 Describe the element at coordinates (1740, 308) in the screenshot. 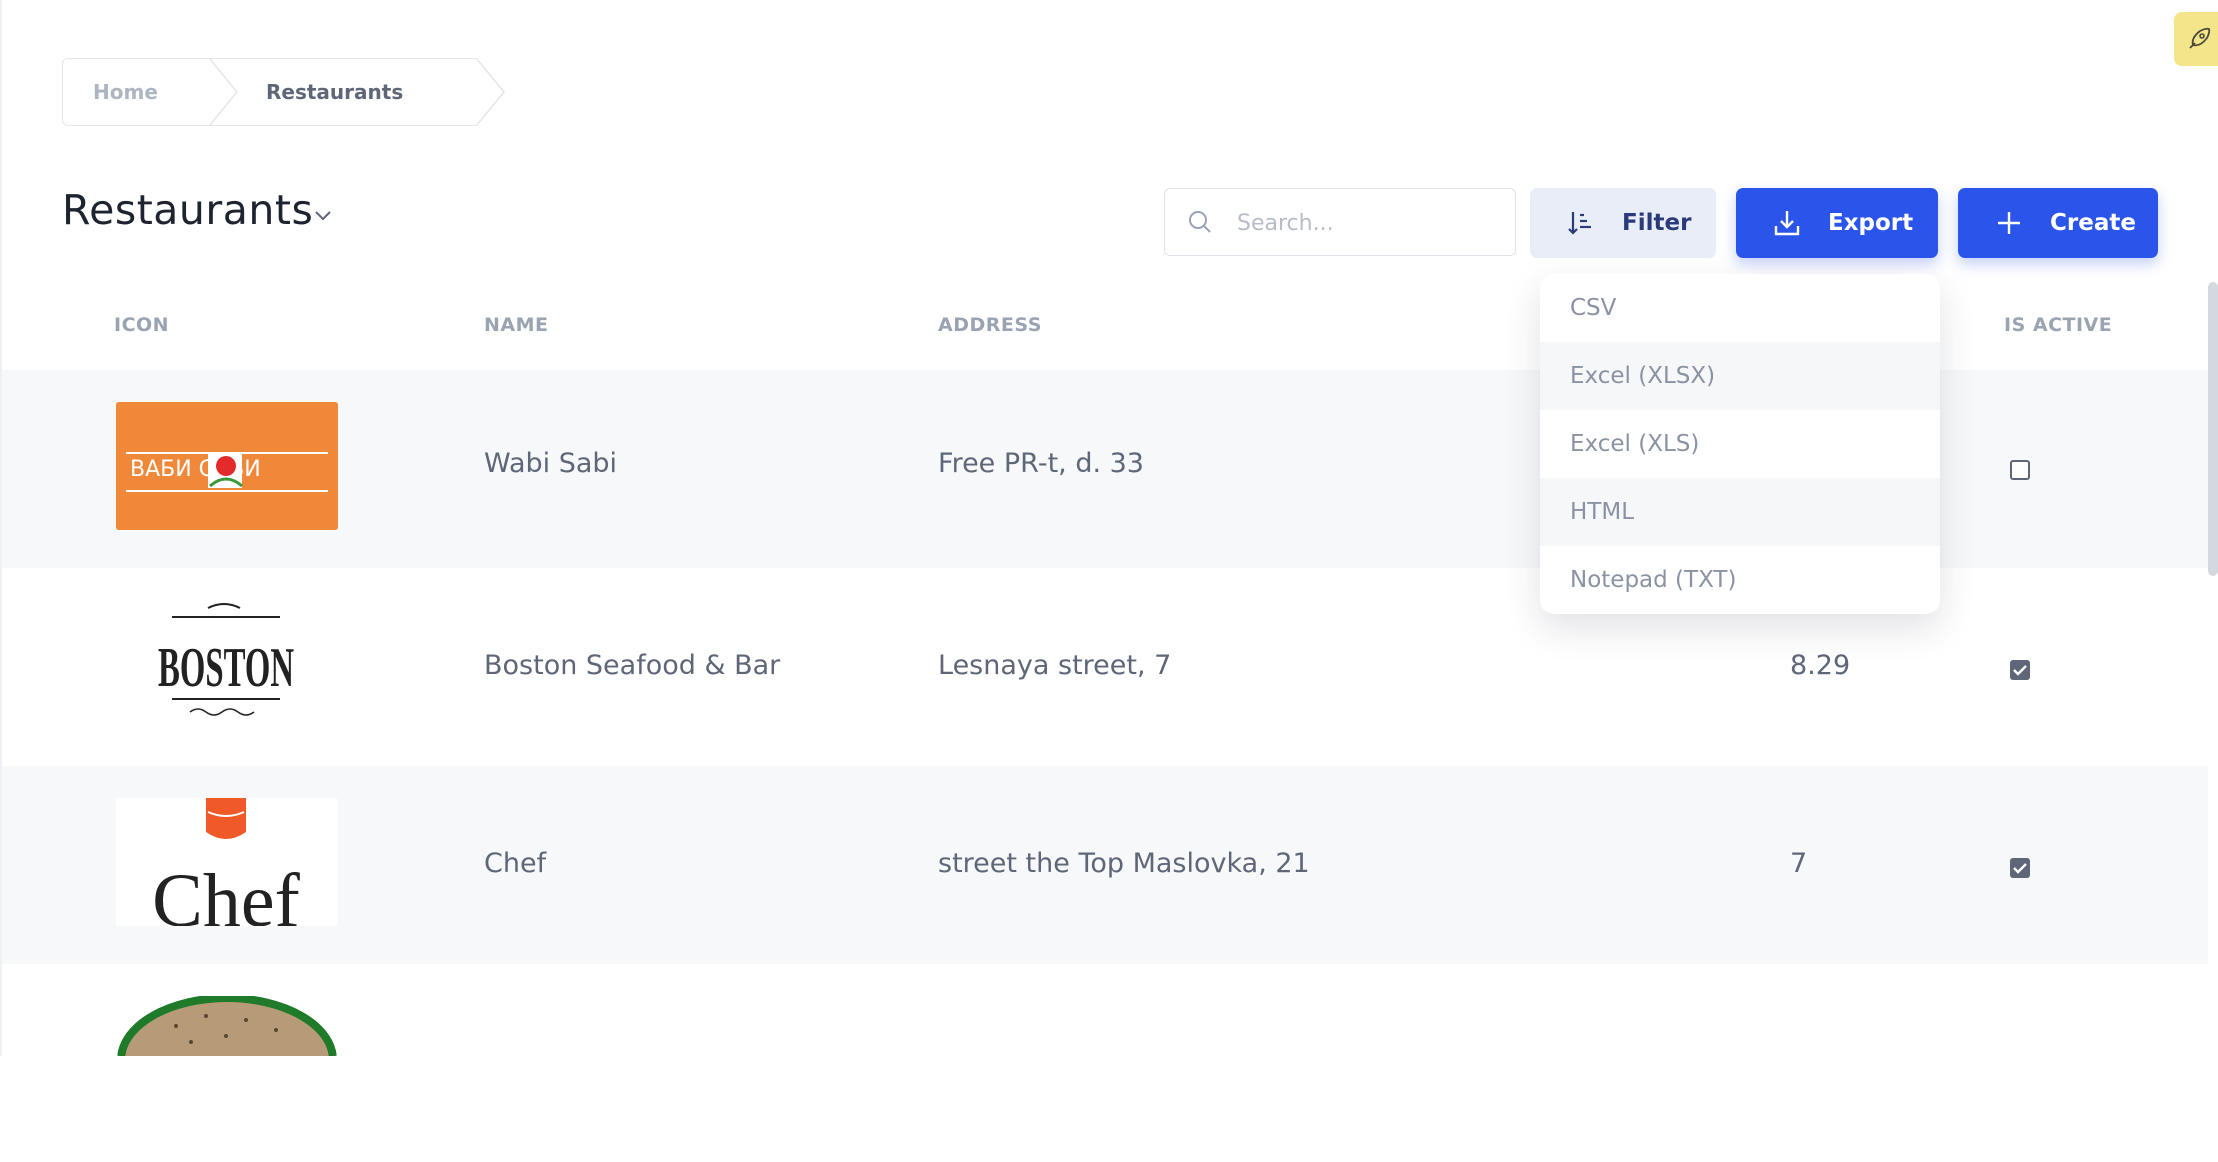

I see `export-option-csv: CSV` at that location.